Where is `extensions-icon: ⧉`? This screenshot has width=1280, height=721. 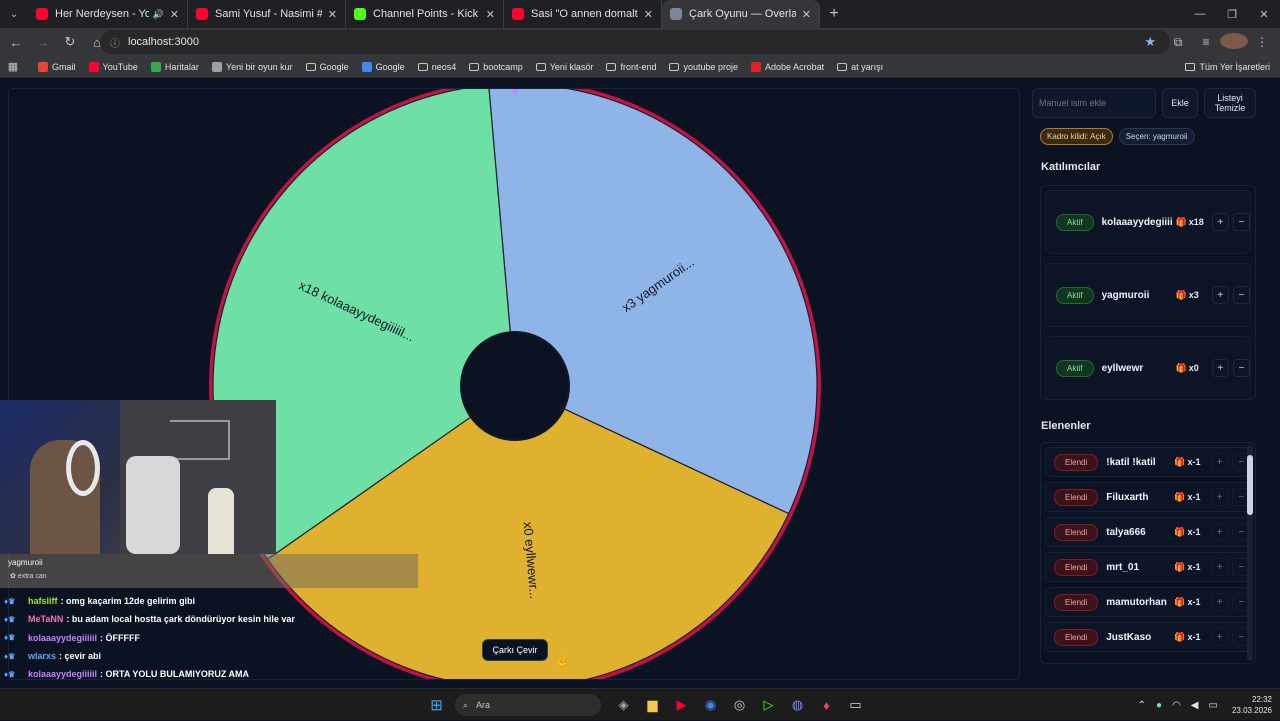 extensions-icon: ⧉ is located at coordinates (1178, 42).